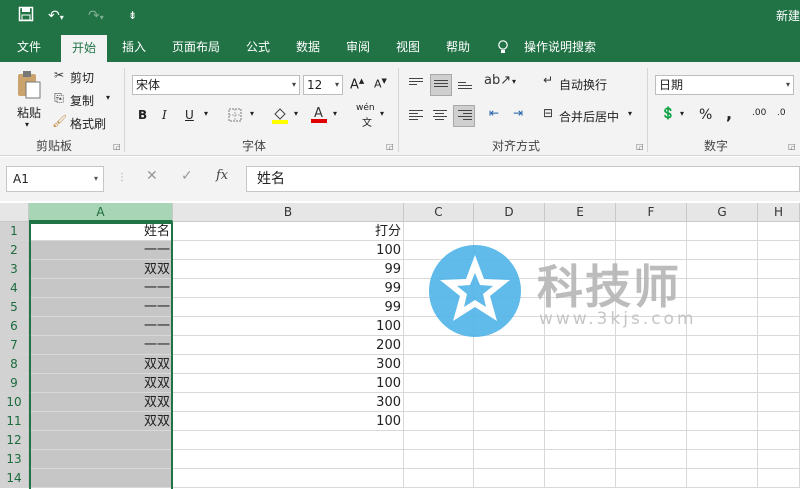 The width and height of the screenshot is (800, 489). What do you see at coordinates (560, 47) in the screenshot?
I see `tell-me-search: 操作说明搜索` at bounding box center [560, 47].